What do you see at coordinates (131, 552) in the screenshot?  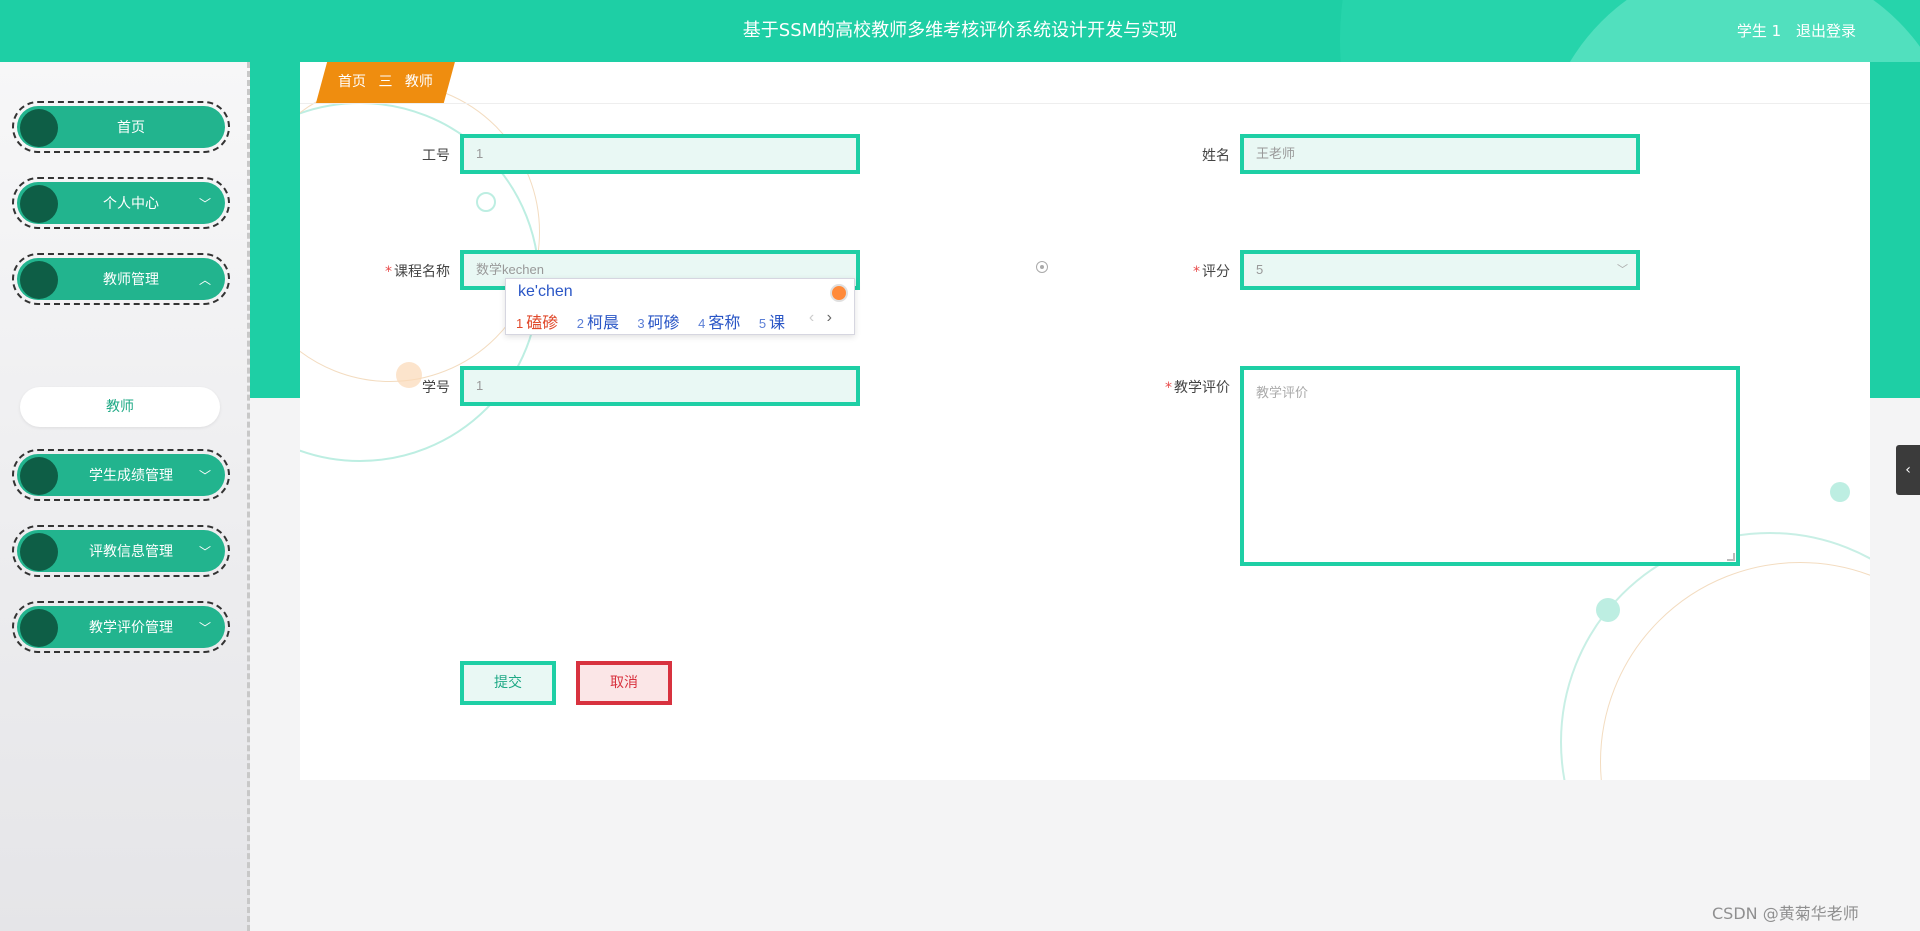 I see `sidebar-item-label: 评教信息管理` at bounding box center [131, 552].